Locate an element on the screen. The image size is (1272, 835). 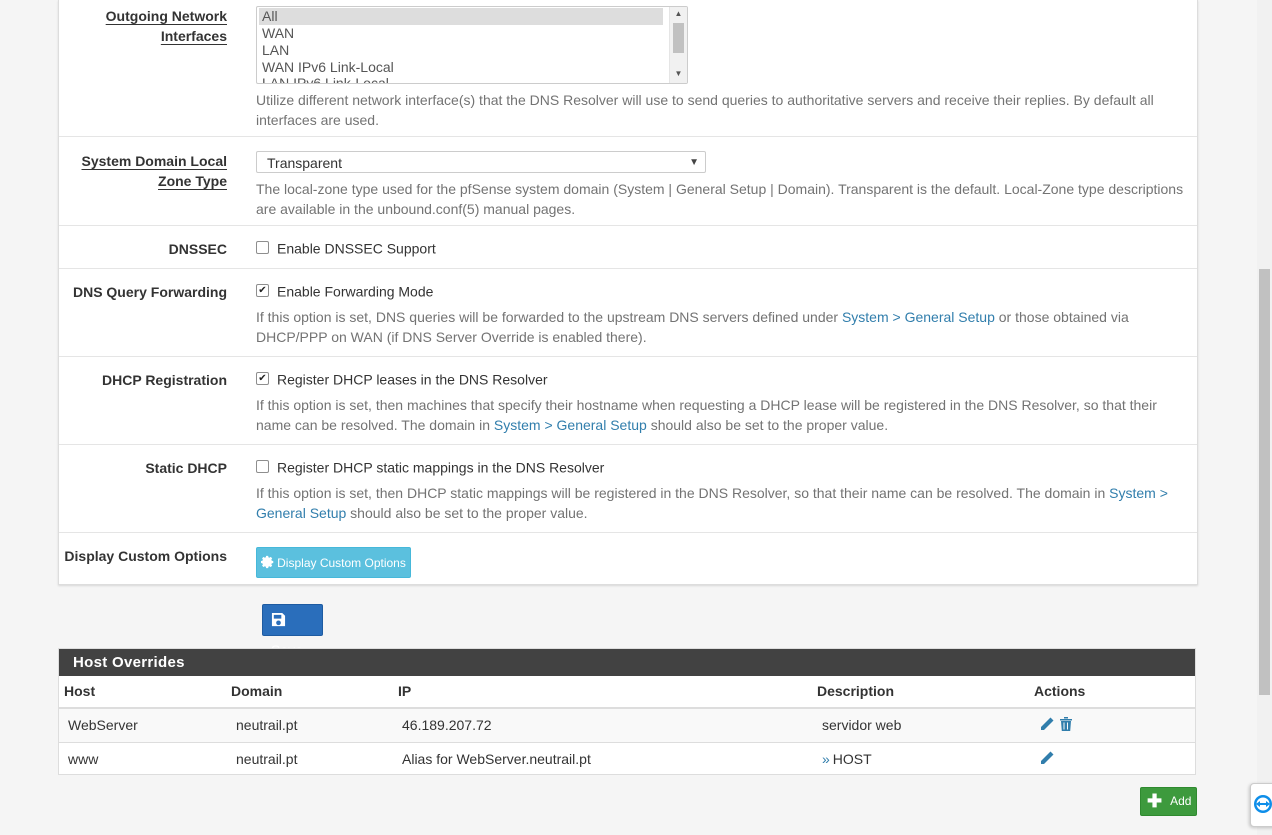
dhcp-registration-label: DHCP Registration is located at coordinates (164, 380).